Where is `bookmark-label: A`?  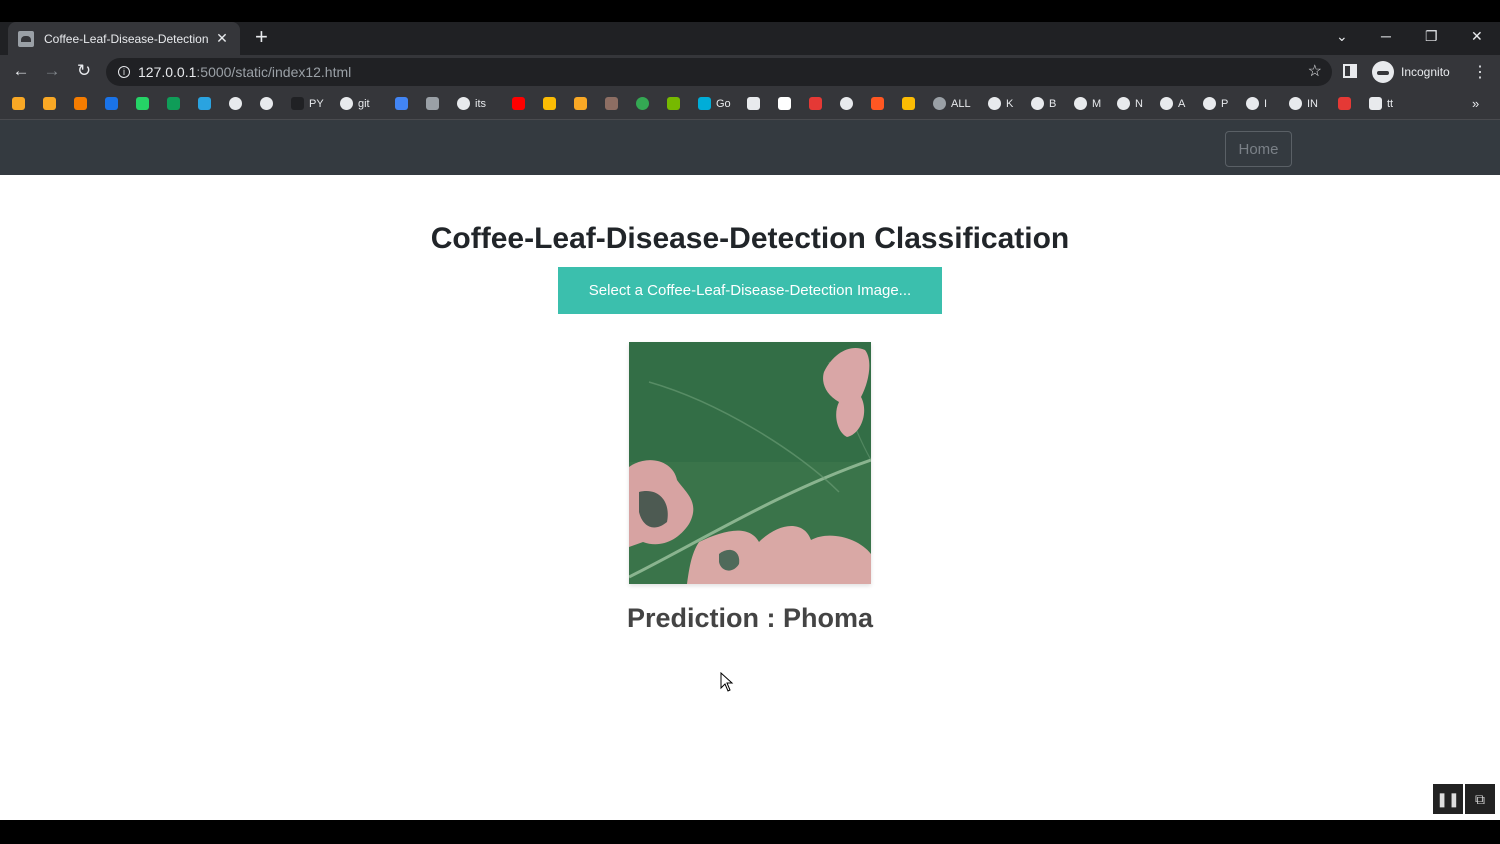 bookmark-label: A is located at coordinates (1182, 103).